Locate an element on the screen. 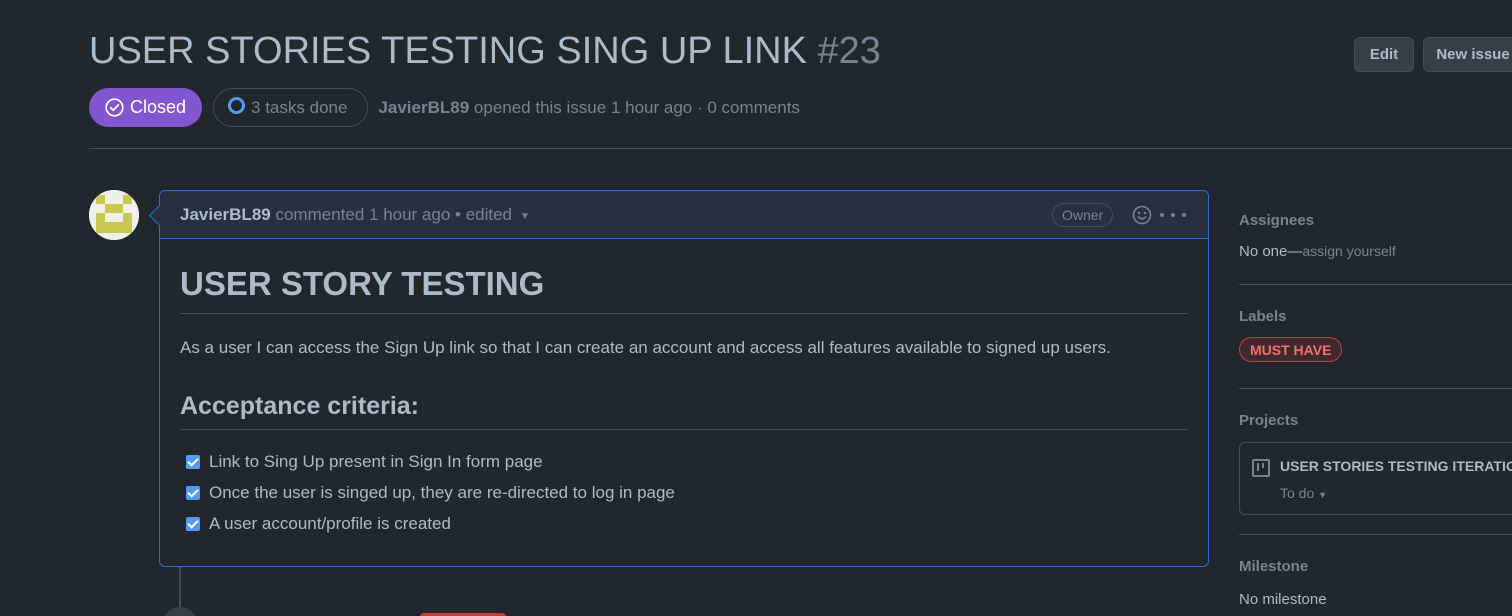 The width and height of the screenshot is (1512, 616). more-options-icon is located at coordinates (1173, 215).